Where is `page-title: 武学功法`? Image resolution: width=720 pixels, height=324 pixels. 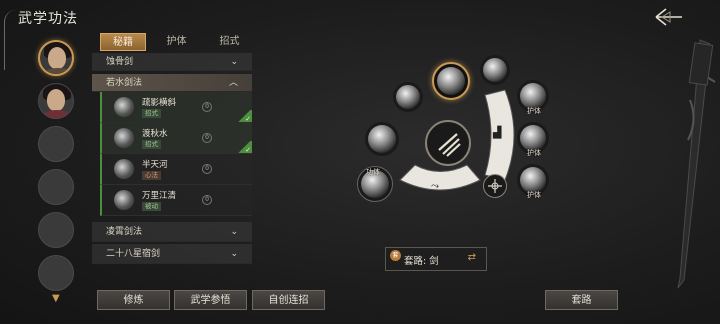
page-title: 武学功法 is located at coordinates (48, 19).